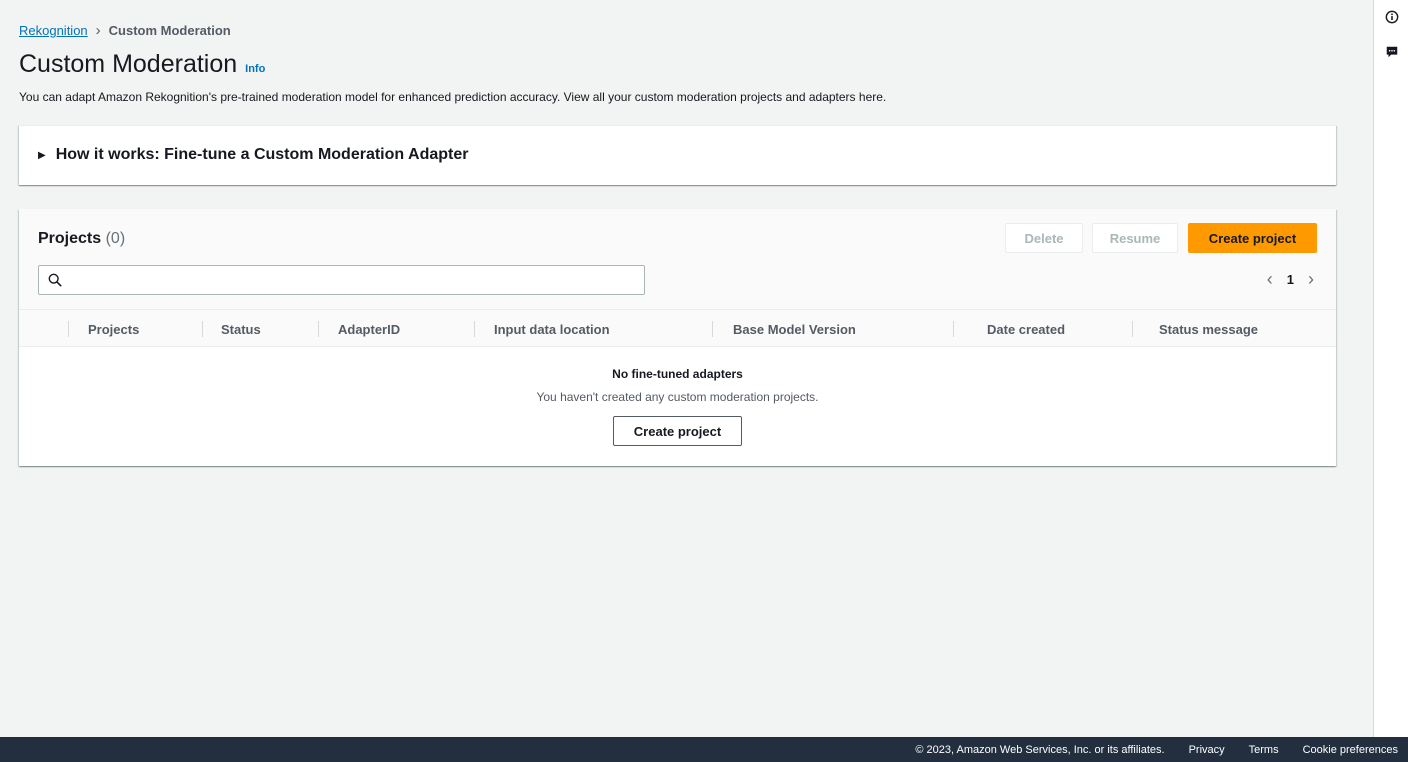 The height and width of the screenshot is (762, 1408). Describe the element at coordinates (1026, 329) in the screenshot. I see `column-header-date-created: Date created` at that location.